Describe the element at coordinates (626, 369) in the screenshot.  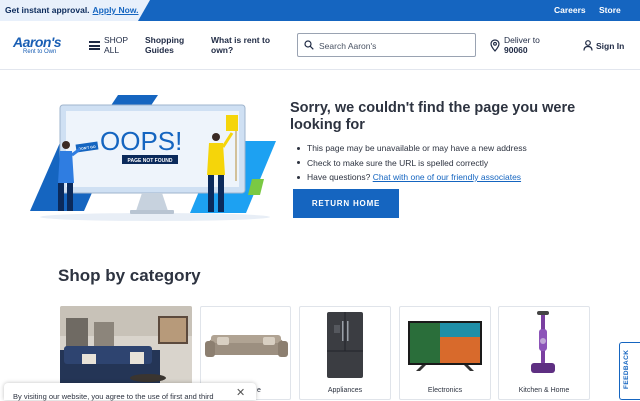
I see `feedback-label: FEEDBACK` at that location.